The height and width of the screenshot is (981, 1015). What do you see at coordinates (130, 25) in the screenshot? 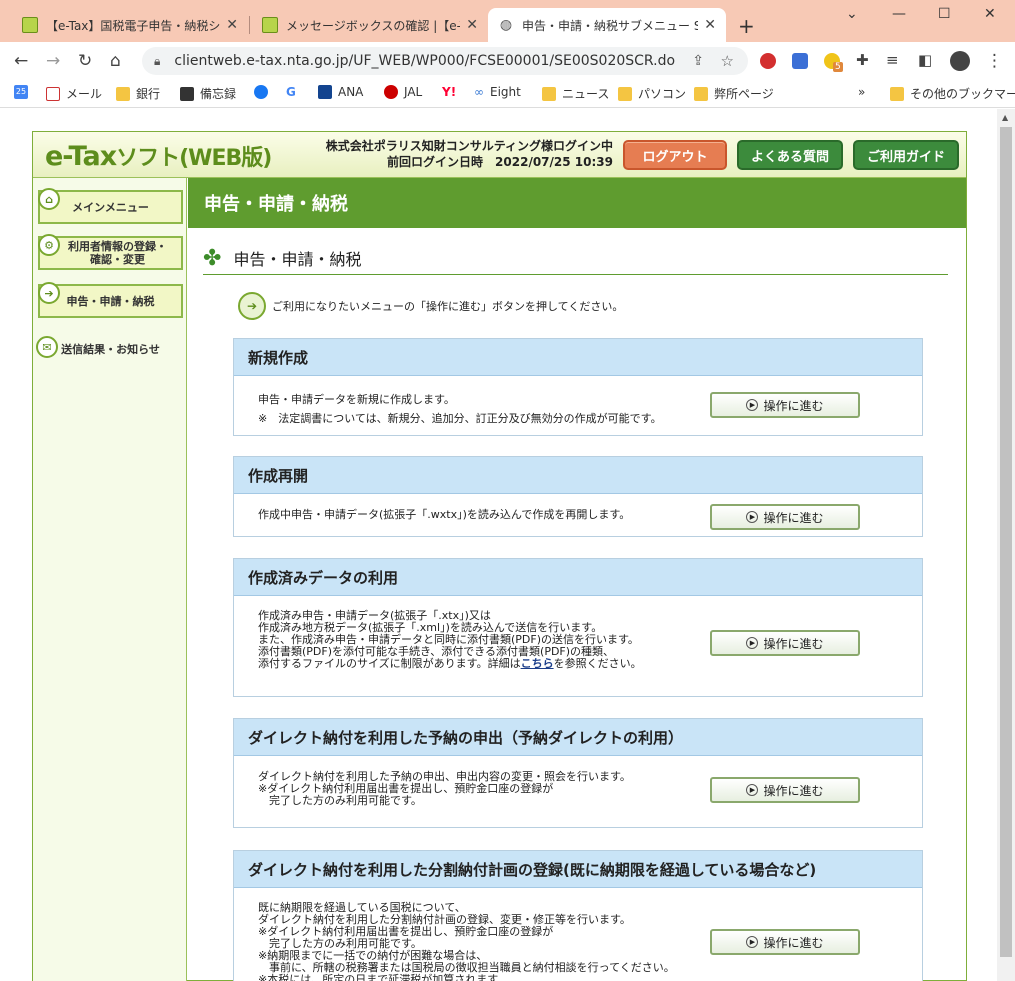
I see `browser-tab: 【e-Tax】国税電子申告・納税システ ✕` at bounding box center [130, 25].